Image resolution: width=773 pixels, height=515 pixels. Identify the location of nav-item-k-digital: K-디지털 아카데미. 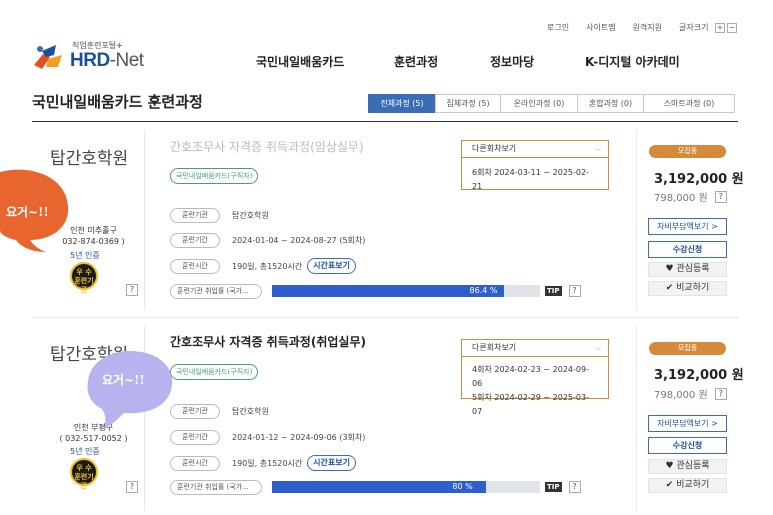
(632, 61).